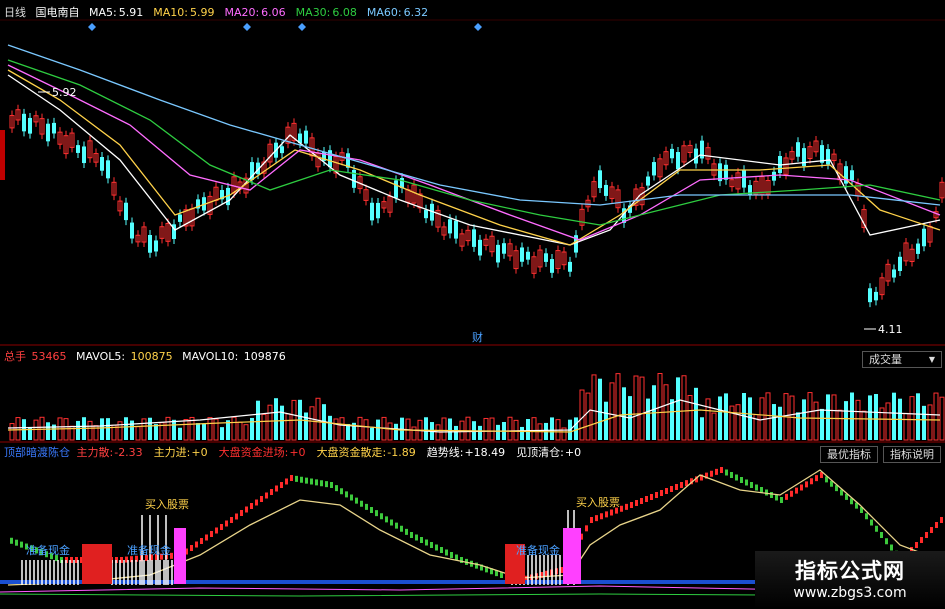  What do you see at coordinates (172, 452) in the screenshot?
I see `indicator-label: 主力进:` at bounding box center [172, 452].